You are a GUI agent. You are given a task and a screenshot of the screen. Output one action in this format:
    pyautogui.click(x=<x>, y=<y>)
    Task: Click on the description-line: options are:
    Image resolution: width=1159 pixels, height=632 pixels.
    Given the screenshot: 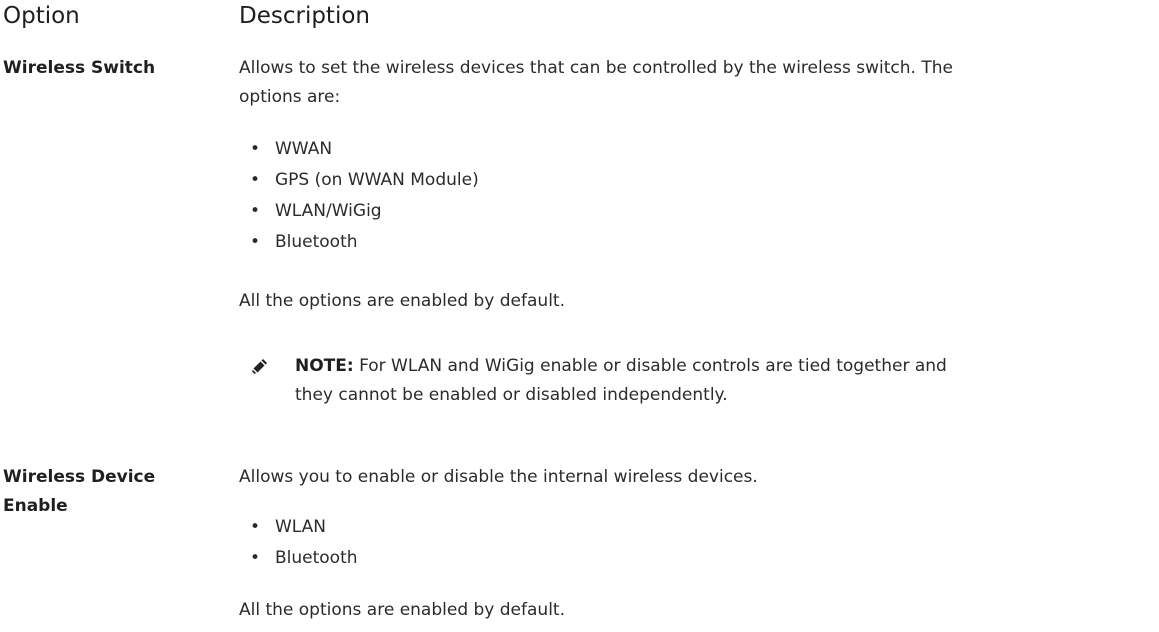 What is the action you would take?
    pyautogui.click(x=290, y=97)
    